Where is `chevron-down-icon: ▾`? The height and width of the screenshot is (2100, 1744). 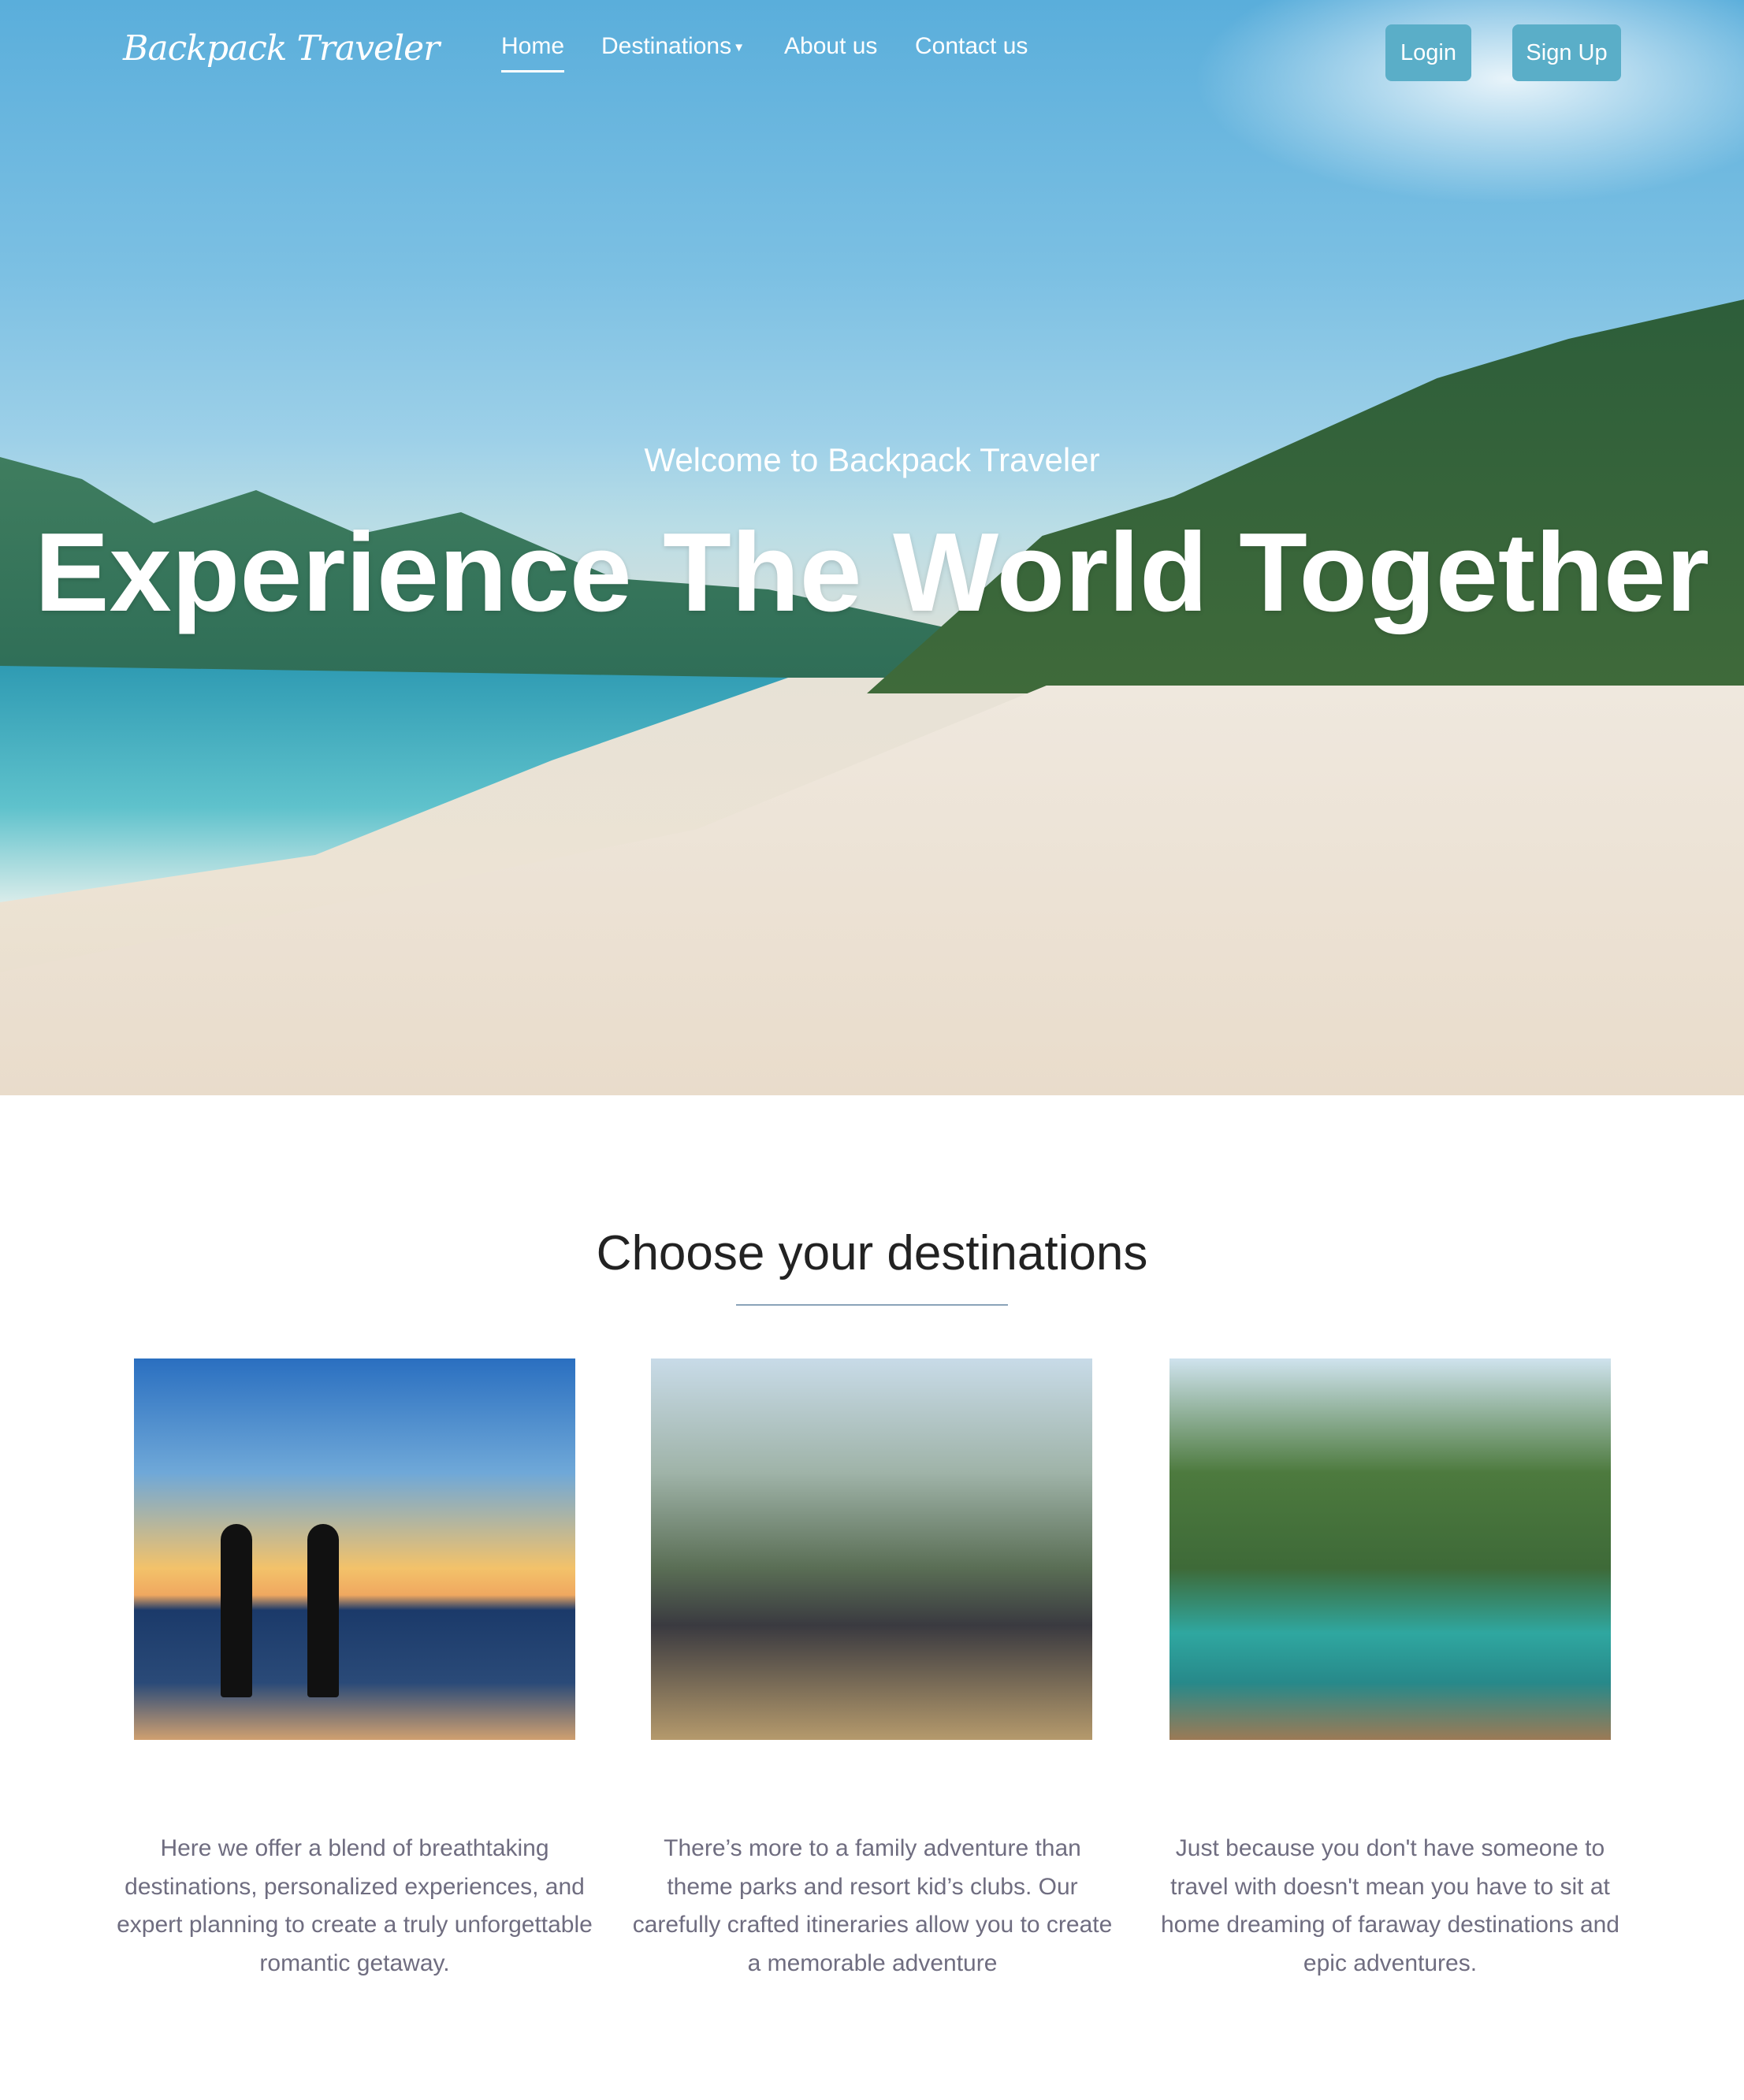
chevron-down-icon: ▾ is located at coordinates (737, 47).